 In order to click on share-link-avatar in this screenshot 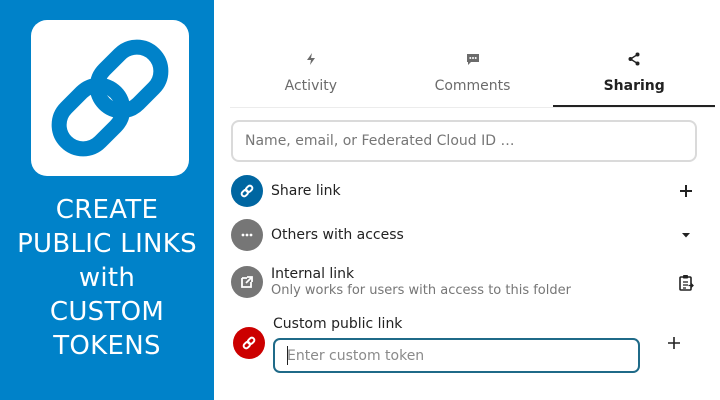, I will do `click(247, 191)`.